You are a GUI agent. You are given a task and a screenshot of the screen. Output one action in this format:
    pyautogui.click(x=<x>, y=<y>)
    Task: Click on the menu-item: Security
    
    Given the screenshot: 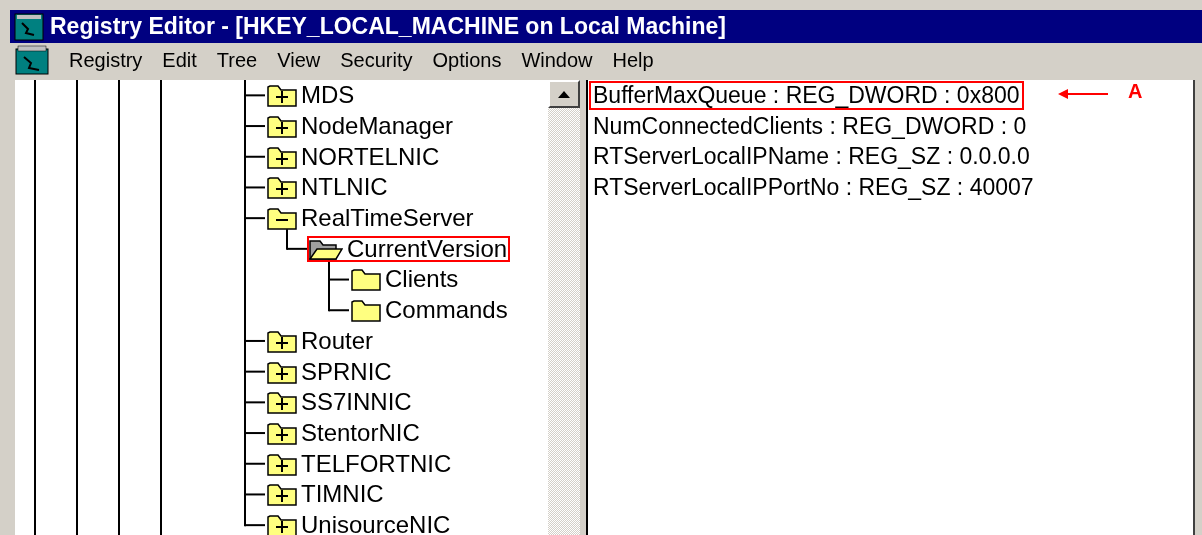 What is the action you would take?
    pyautogui.click(x=376, y=59)
    